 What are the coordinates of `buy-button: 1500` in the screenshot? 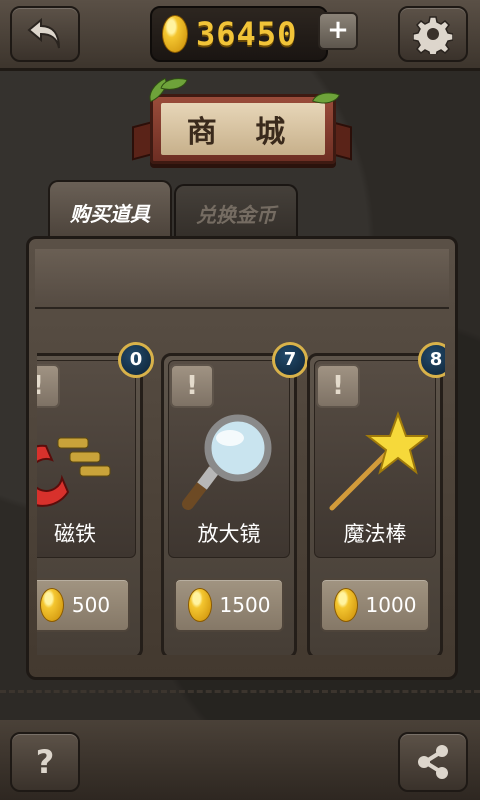 It's located at (229, 605).